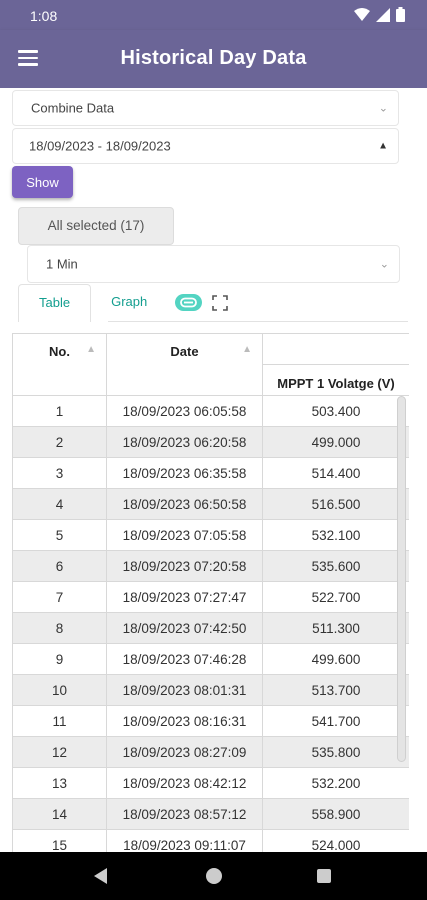 This screenshot has height=900, width=427. What do you see at coordinates (59, 814) in the screenshot?
I see `cell-no: 14` at bounding box center [59, 814].